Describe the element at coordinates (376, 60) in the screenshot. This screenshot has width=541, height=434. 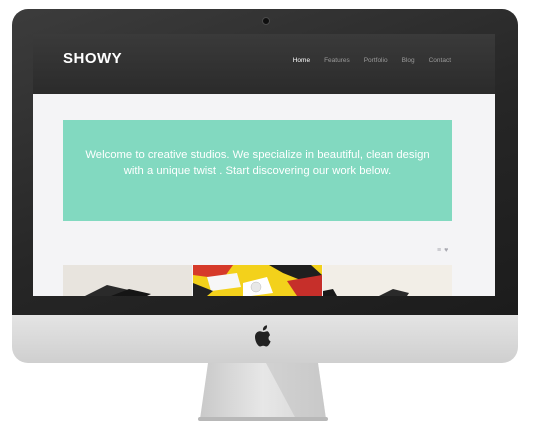
I see `nav-portfolio: Portfolio` at that location.